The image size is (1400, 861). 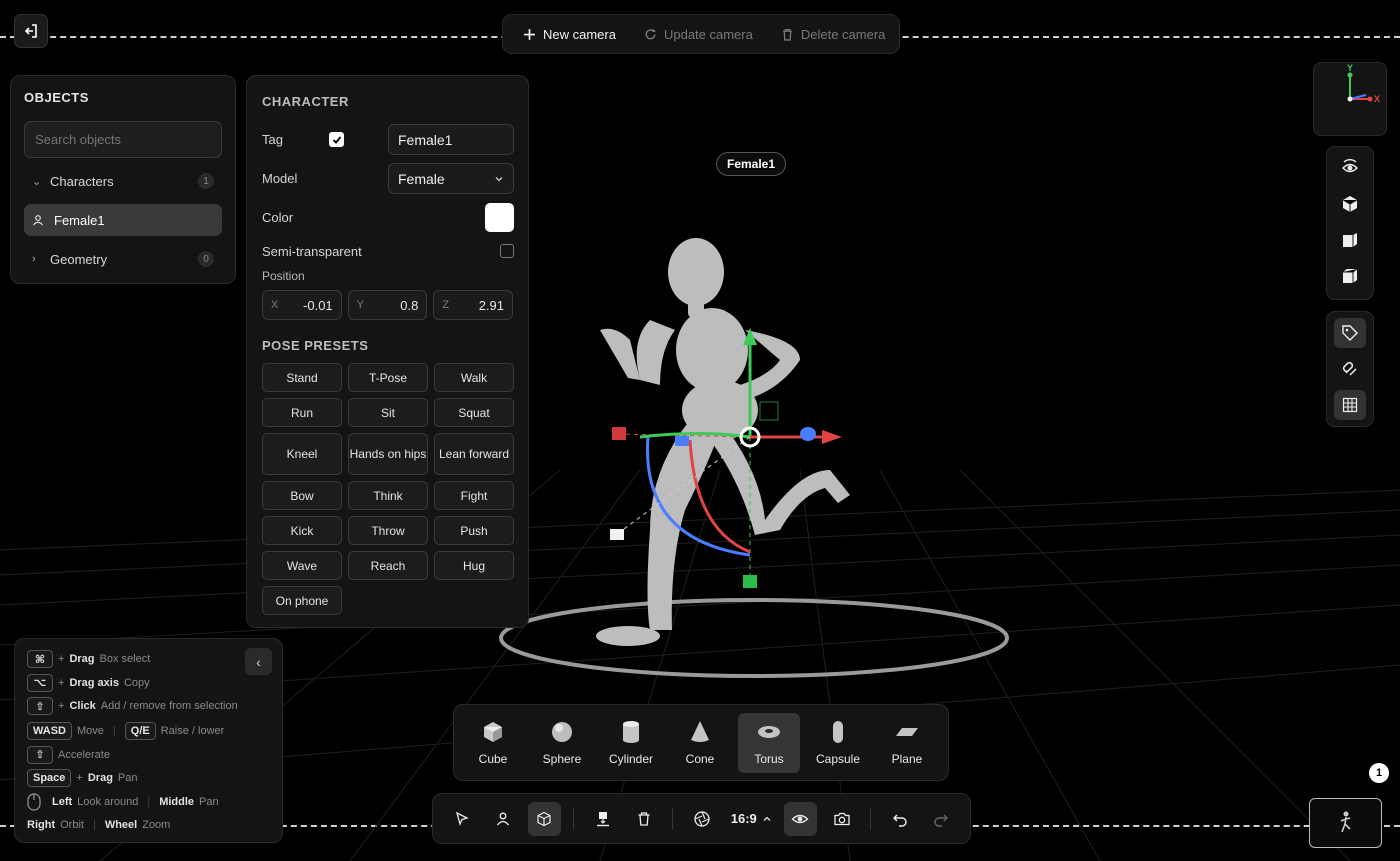 I want to click on search-objects-input, so click(x=123, y=139).